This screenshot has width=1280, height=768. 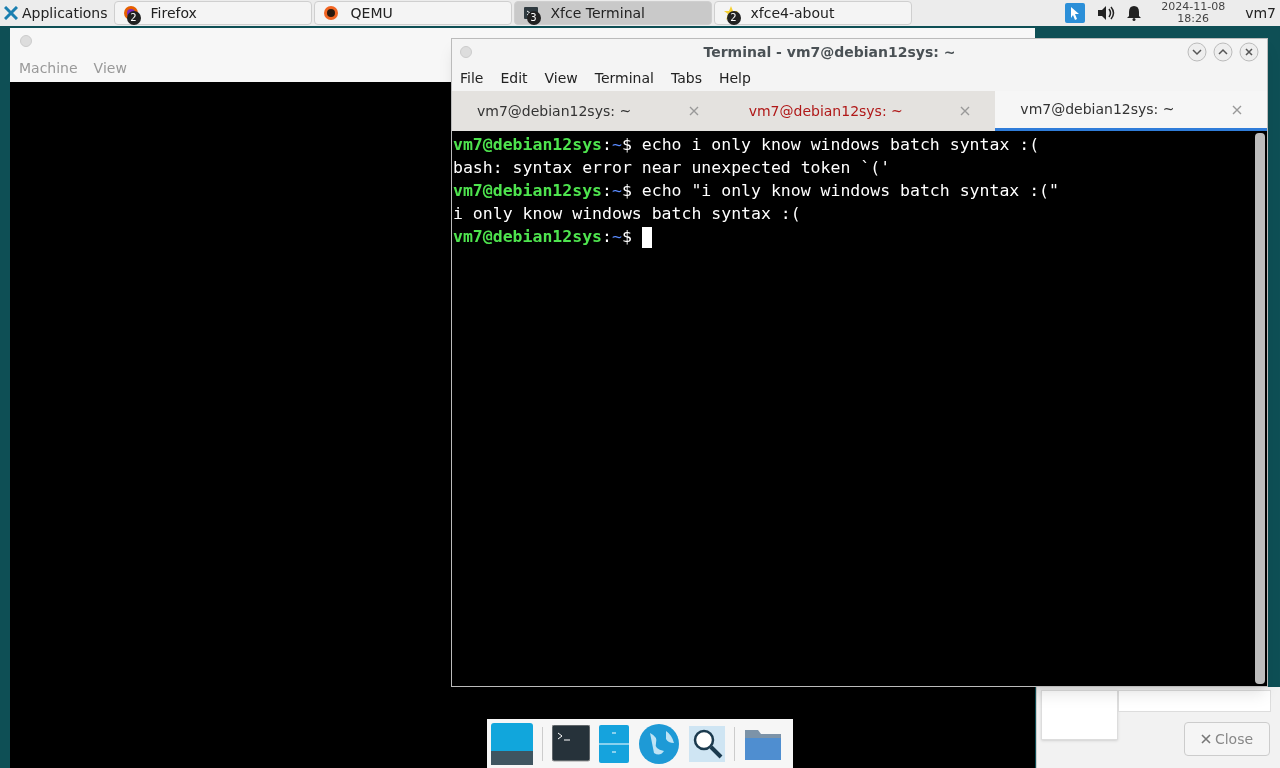 What do you see at coordinates (612, 13) in the screenshot?
I see `taskbar-button: 3 Xfce Terminal` at bounding box center [612, 13].